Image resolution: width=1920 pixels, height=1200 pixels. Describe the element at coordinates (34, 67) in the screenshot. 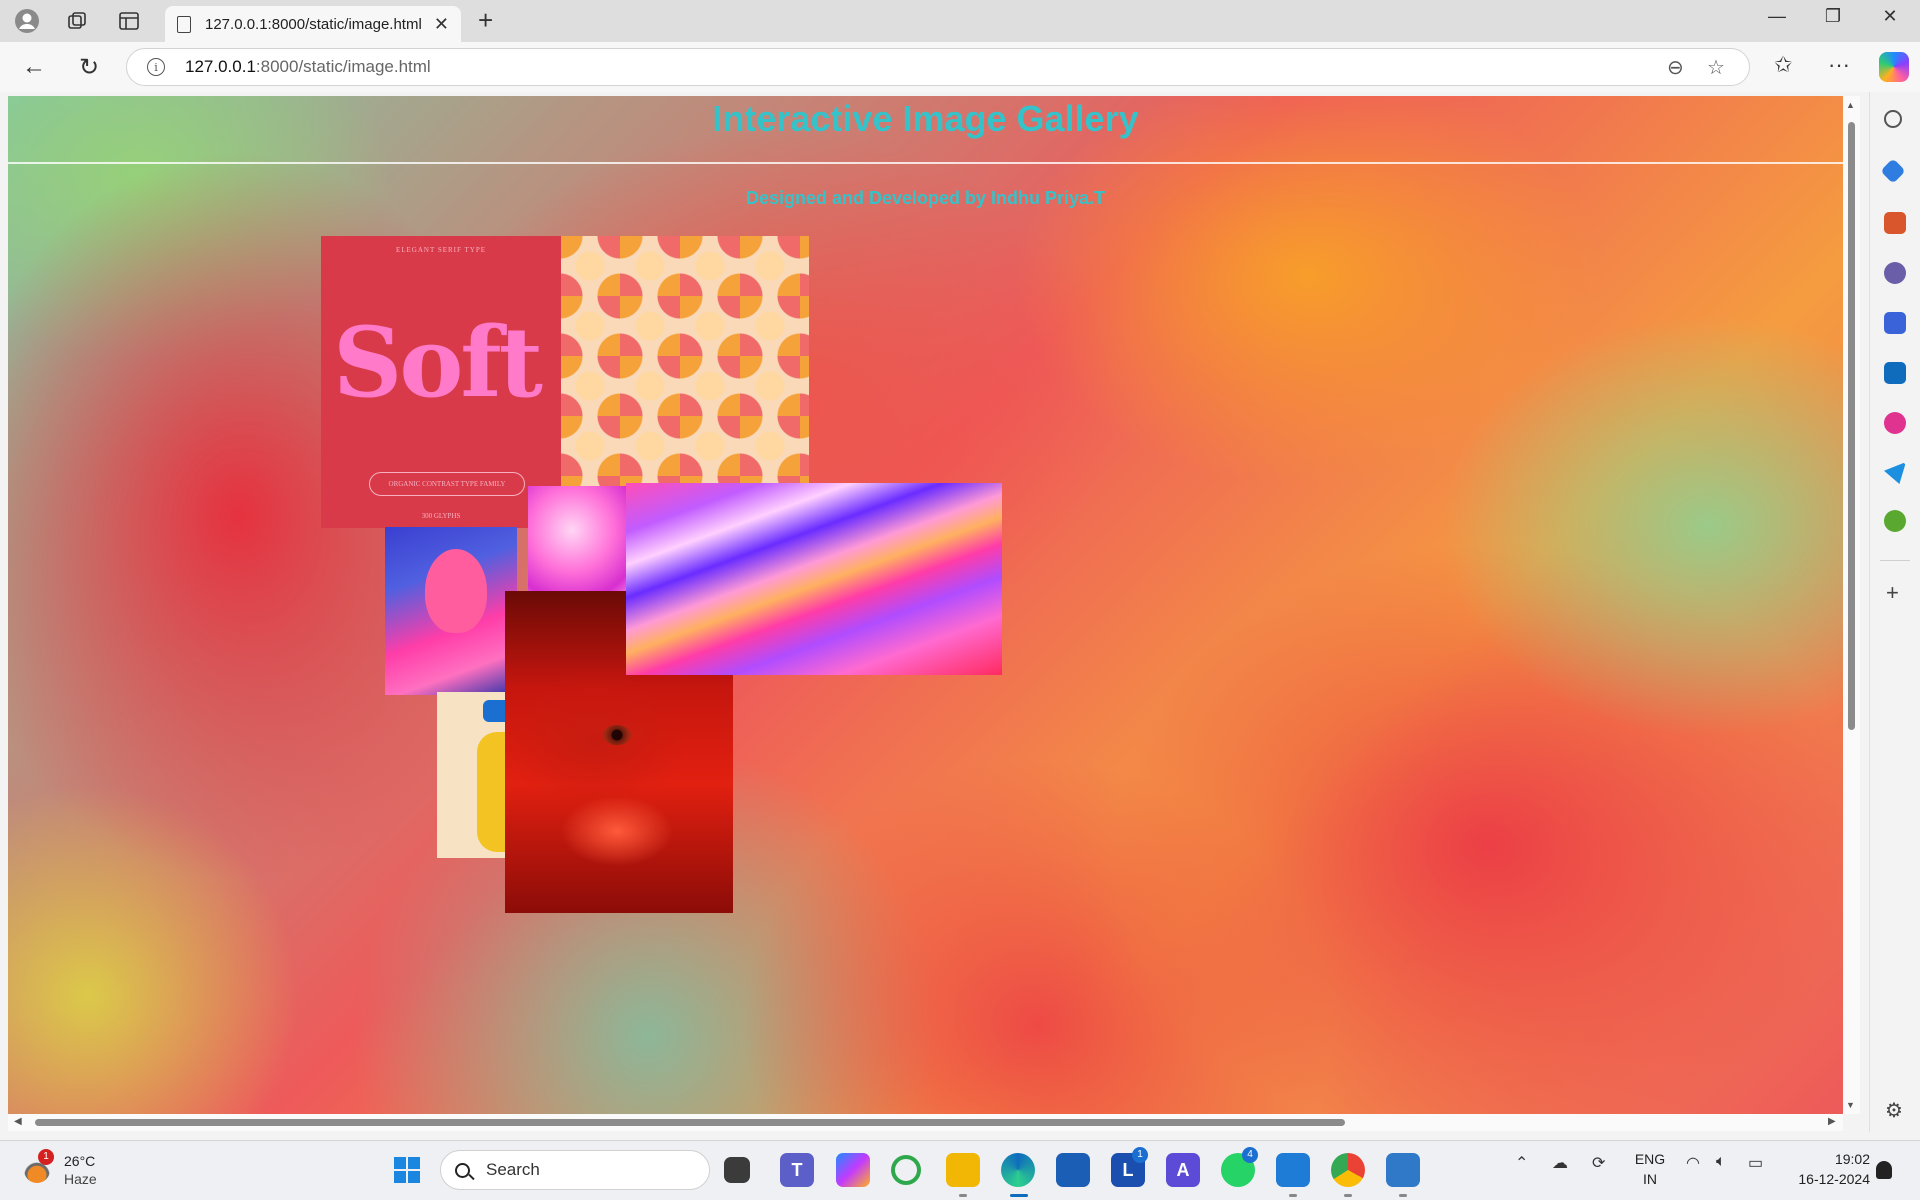

I see `back-button: ←` at that location.